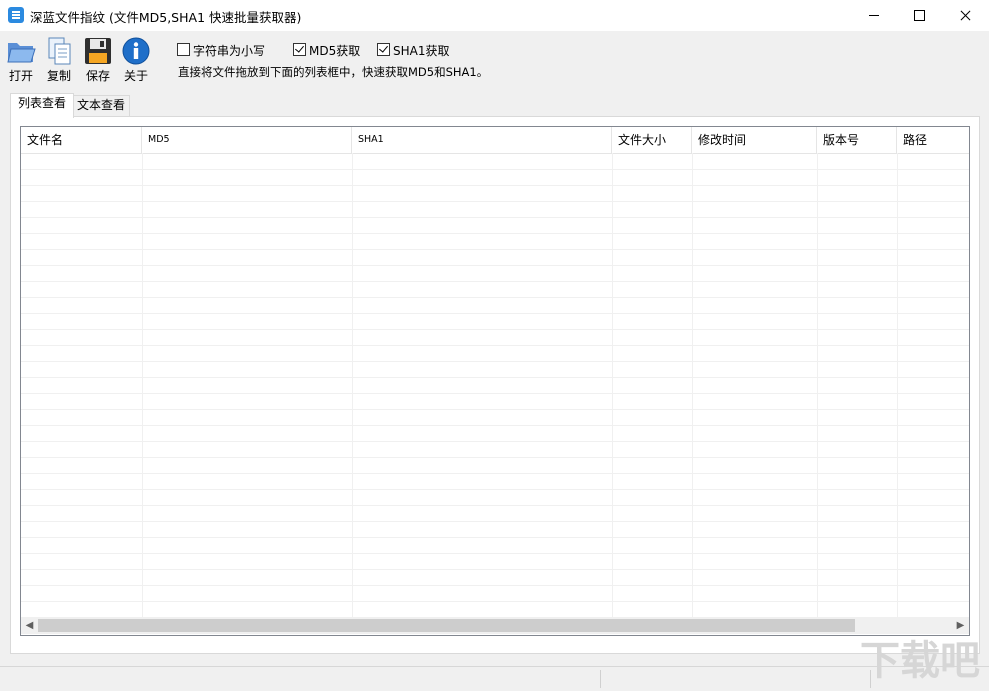  What do you see at coordinates (247, 140) in the screenshot?
I see `column-header-md5: MD5` at bounding box center [247, 140].